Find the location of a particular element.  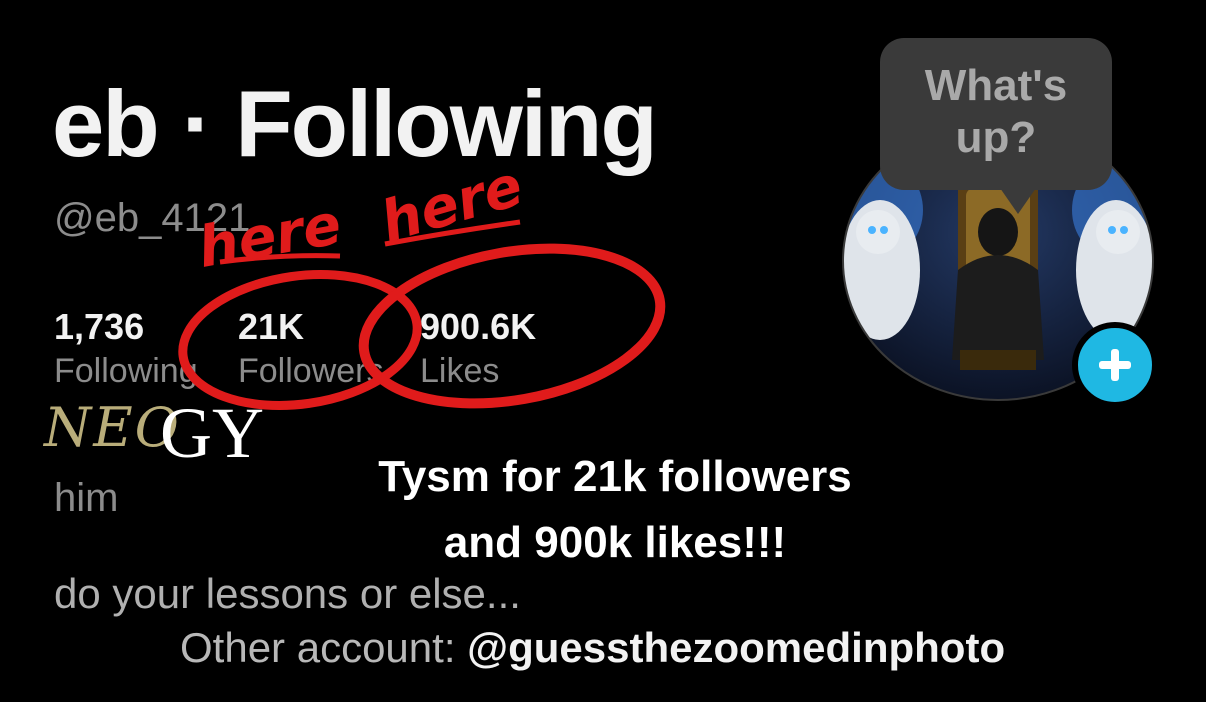

add-story-button is located at coordinates (1115, 365).